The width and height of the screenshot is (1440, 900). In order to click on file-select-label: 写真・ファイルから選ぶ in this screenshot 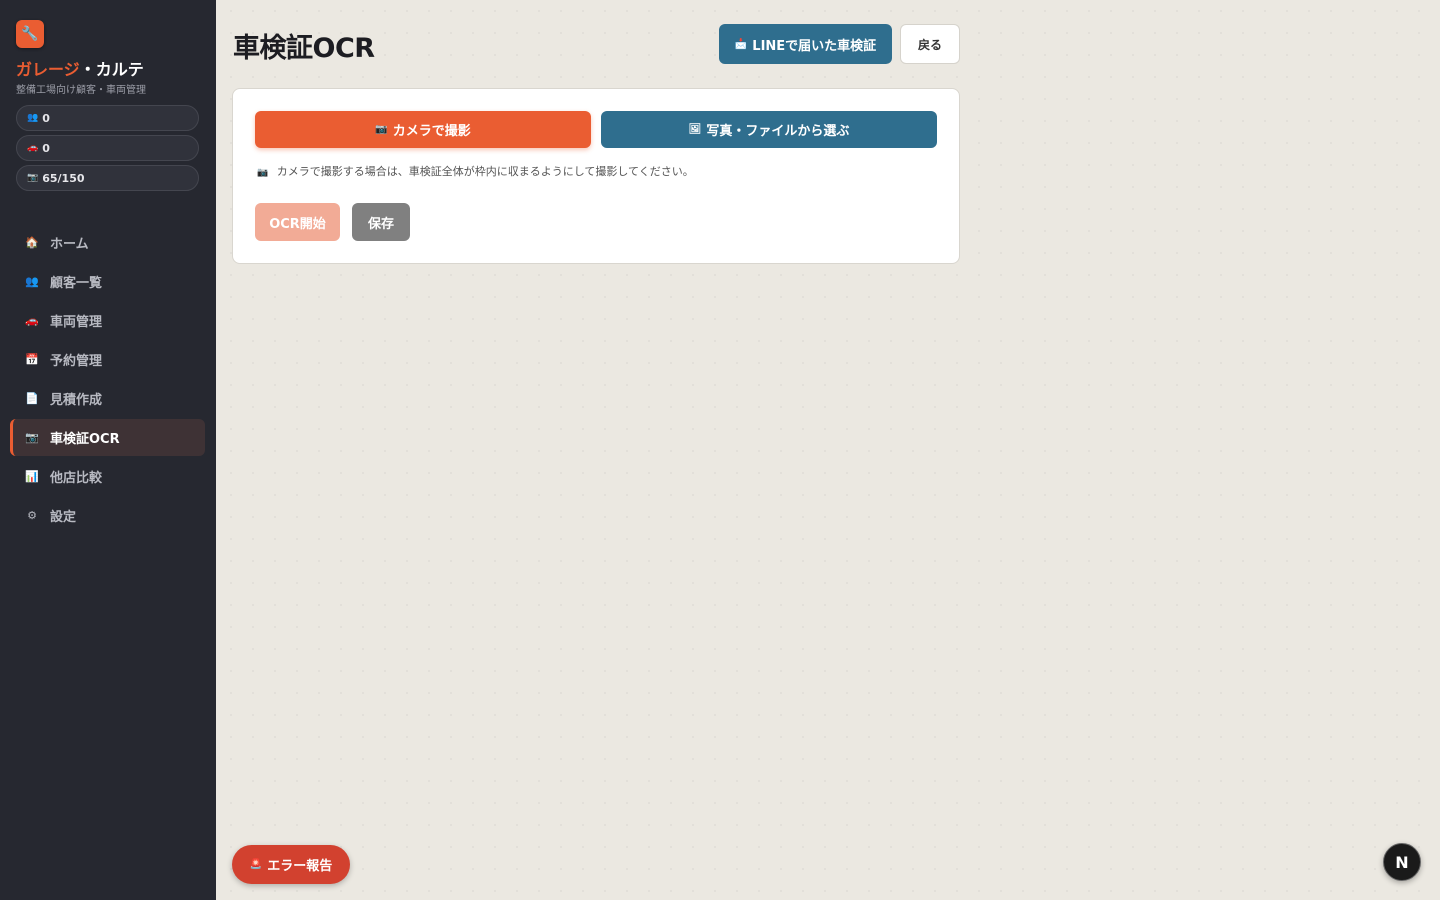, I will do `click(778, 131)`.